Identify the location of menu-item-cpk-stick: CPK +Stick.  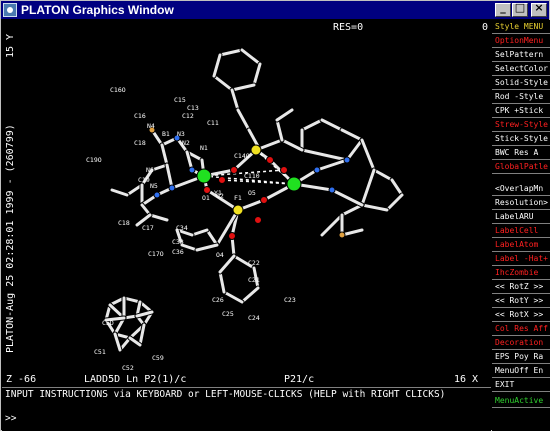
(521, 111).